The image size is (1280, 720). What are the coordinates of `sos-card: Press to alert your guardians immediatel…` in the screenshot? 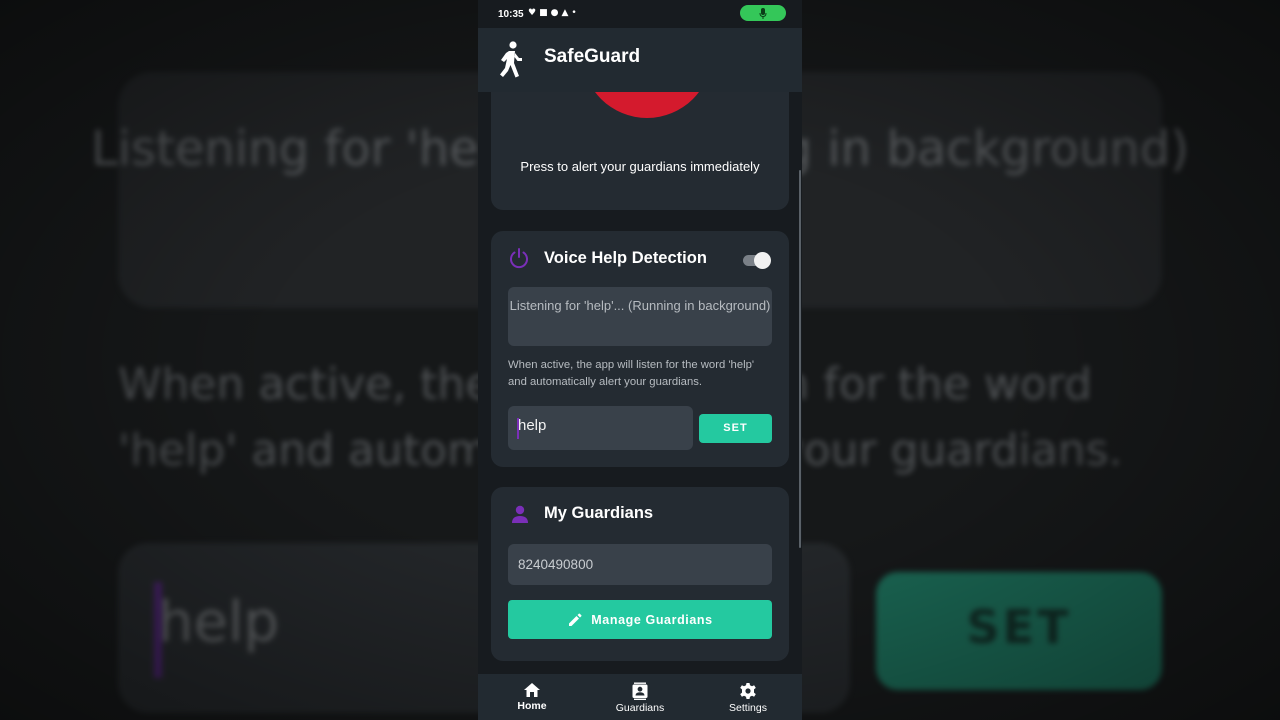 It's located at (640, 151).